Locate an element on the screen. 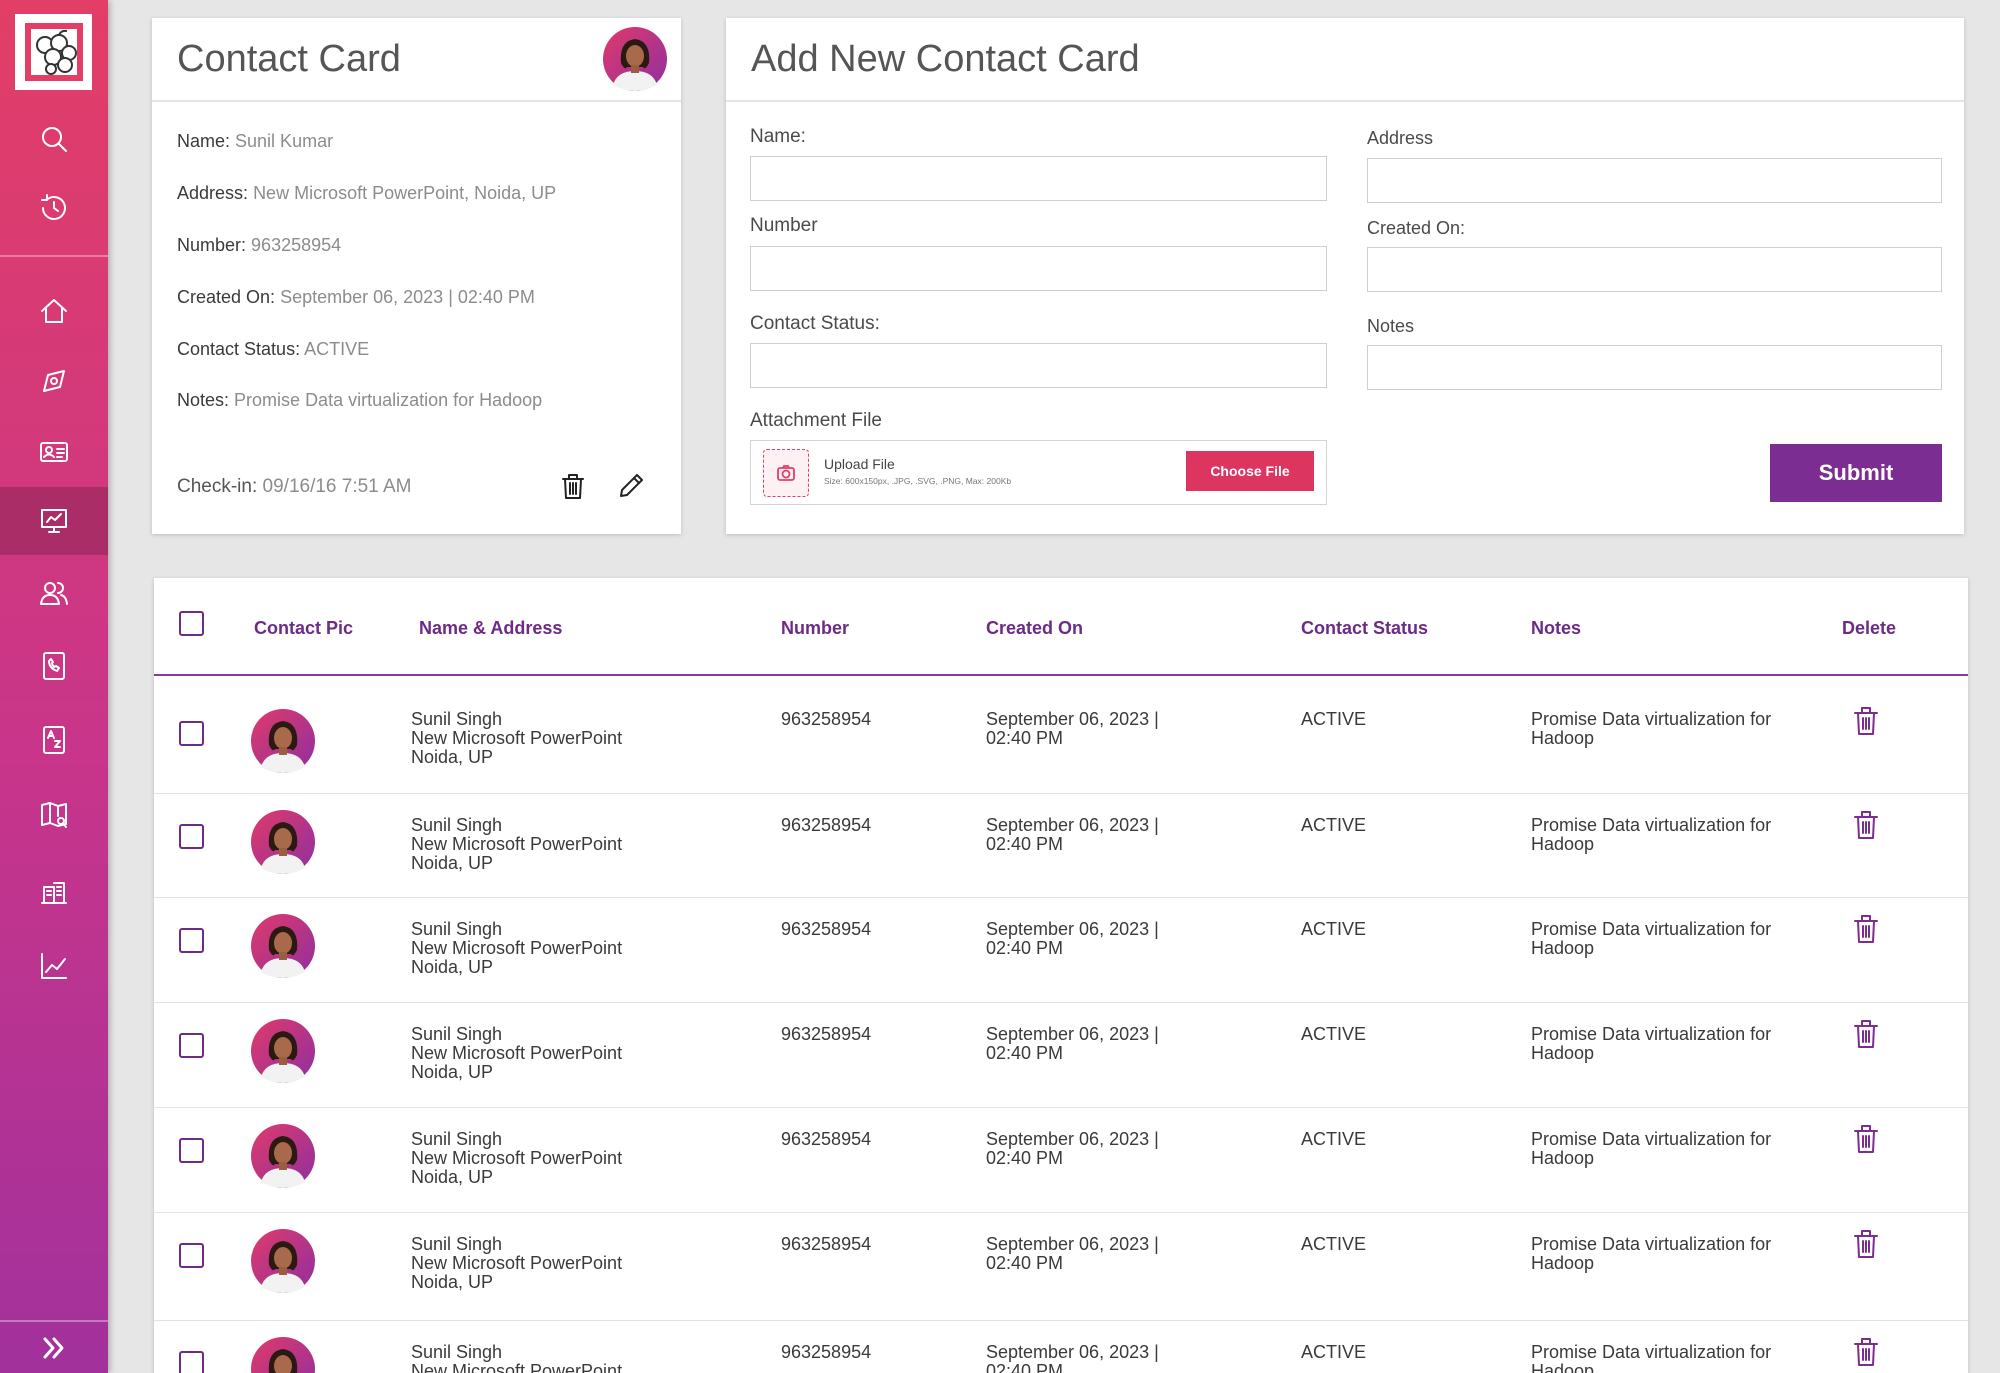 The image size is (2000, 1373). submit-button: Submit is located at coordinates (1856, 473).